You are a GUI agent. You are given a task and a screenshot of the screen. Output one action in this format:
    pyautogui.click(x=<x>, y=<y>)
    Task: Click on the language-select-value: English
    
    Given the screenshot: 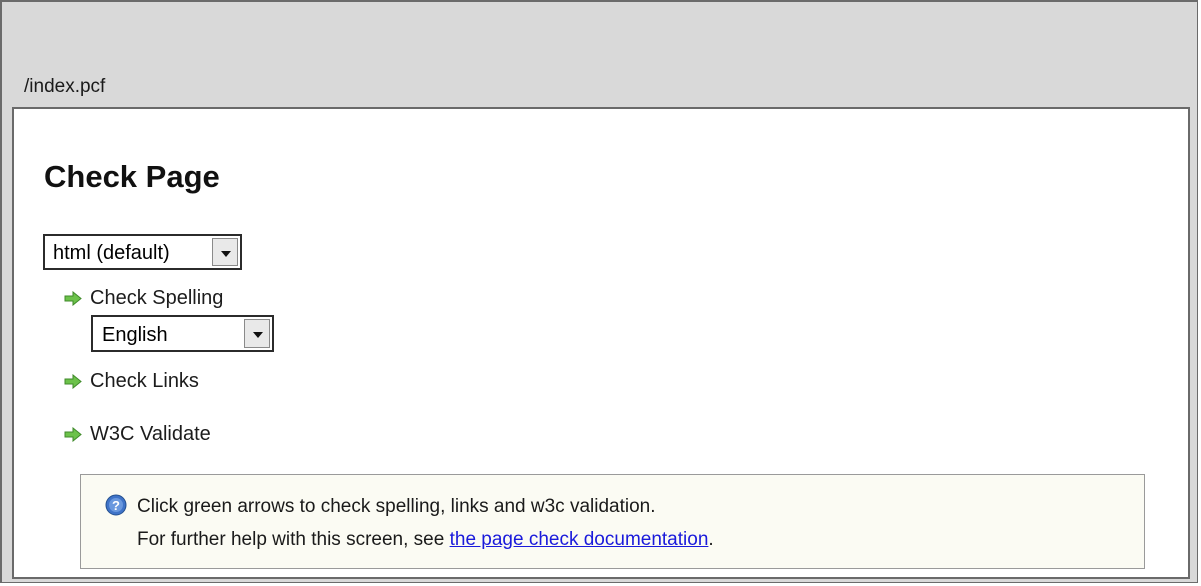 What is the action you would take?
    pyautogui.click(x=135, y=335)
    